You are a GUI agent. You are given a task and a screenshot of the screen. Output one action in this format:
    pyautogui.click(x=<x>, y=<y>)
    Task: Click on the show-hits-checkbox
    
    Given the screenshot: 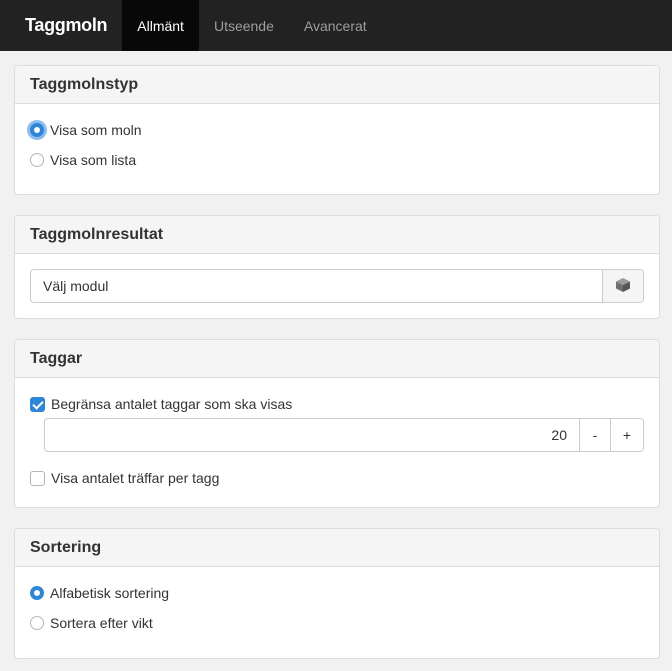 What is the action you would take?
    pyautogui.click(x=37, y=478)
    